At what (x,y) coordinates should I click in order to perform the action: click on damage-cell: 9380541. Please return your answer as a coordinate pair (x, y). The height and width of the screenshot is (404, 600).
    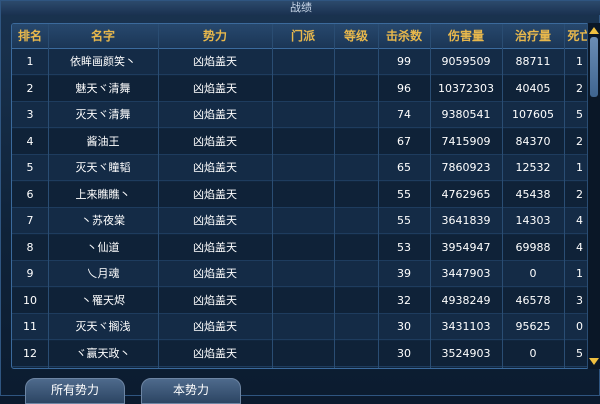
    Looking at the image, I should click on (466, 114).